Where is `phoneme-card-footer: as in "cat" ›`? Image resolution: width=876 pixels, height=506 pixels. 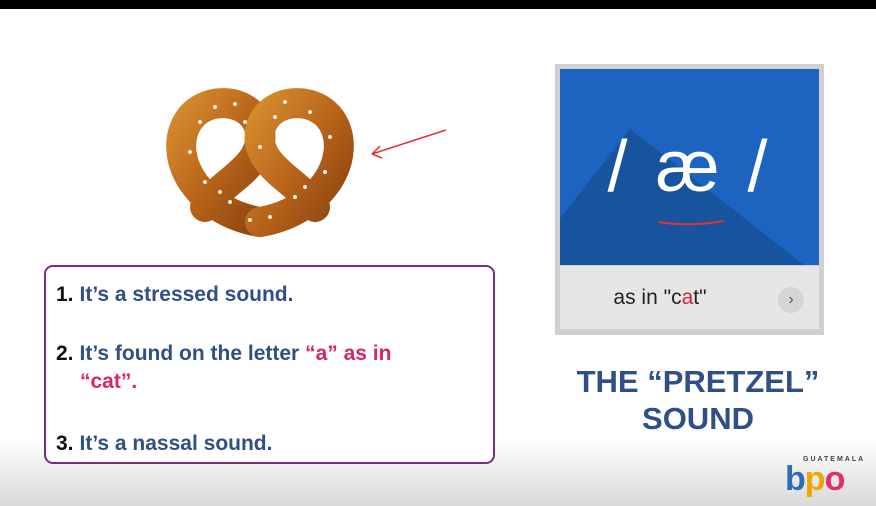
phoneme-card-footer: as in "cat" › is located at coordinates (689, 297).